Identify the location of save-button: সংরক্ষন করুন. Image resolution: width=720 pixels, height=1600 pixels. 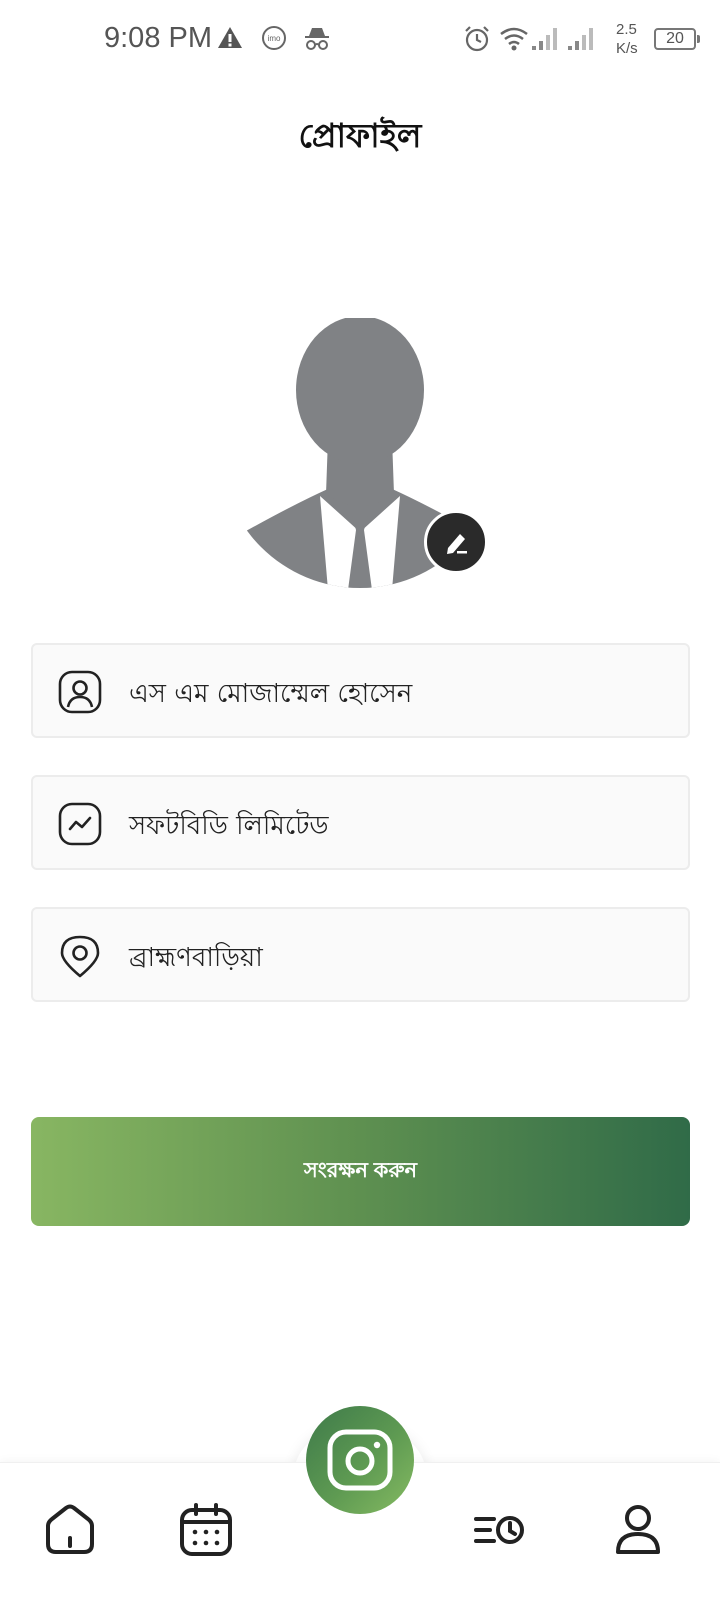
(360, 1171).